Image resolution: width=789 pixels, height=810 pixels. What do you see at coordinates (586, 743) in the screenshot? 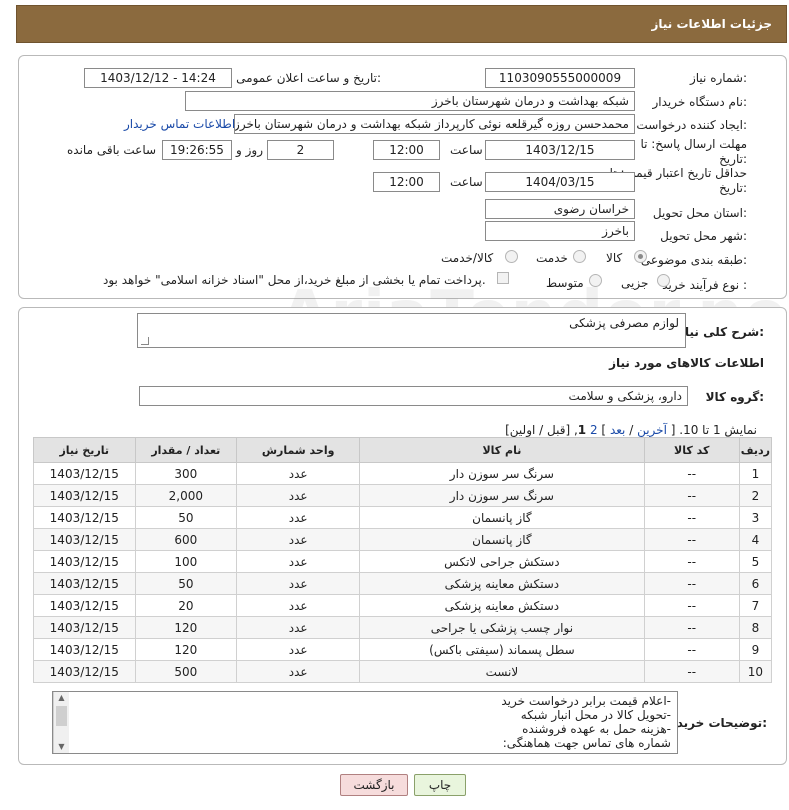
I see `notes-line-4: شماره های تماس جهت هماهنگی:` at bounding box center [586, 743].